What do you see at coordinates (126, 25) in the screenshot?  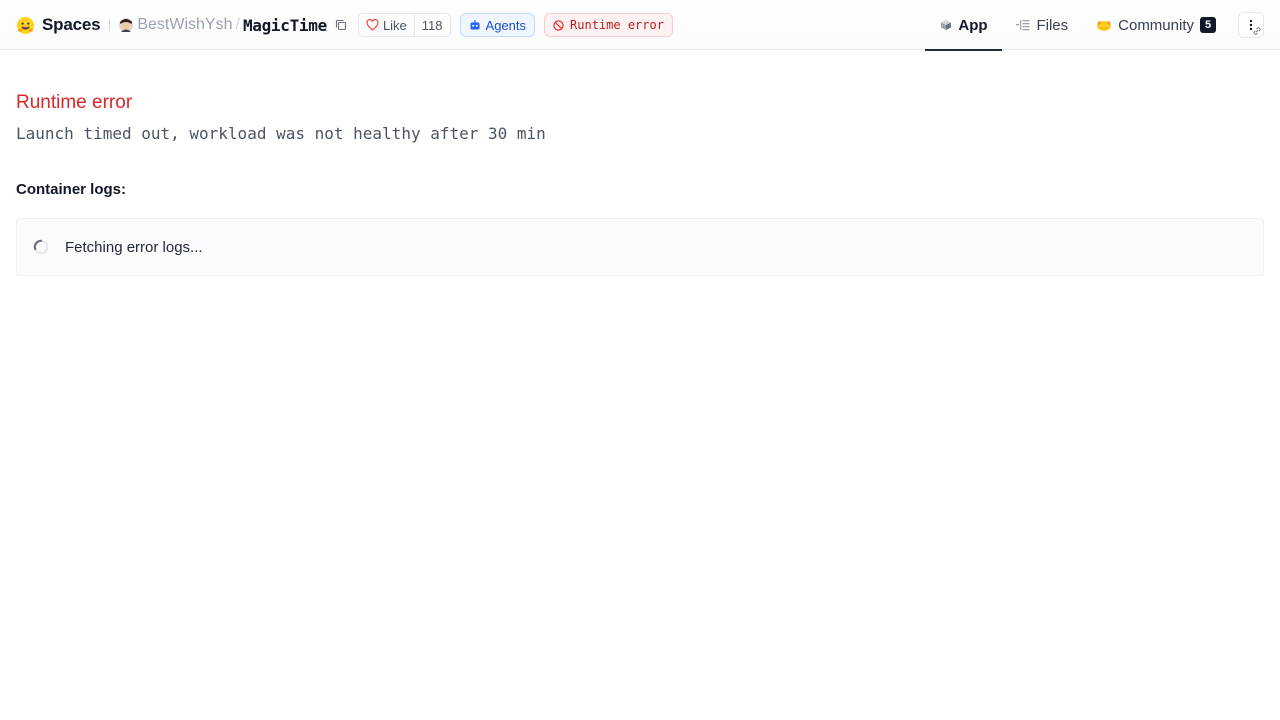 I see `owner-avatar` at bounding box center [126, 25].